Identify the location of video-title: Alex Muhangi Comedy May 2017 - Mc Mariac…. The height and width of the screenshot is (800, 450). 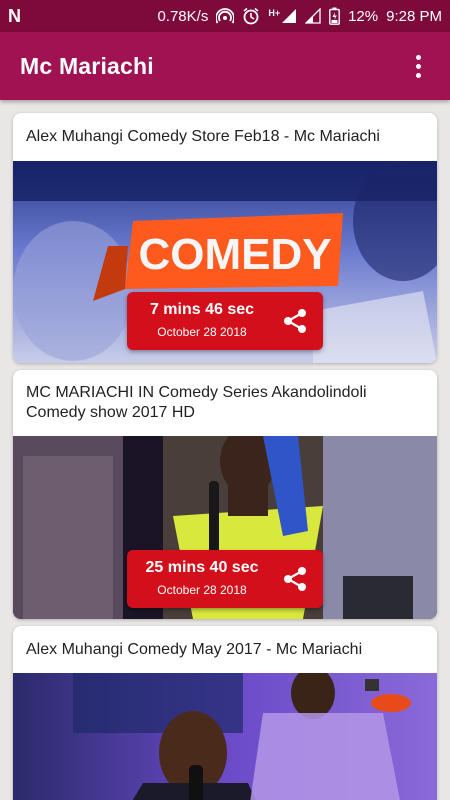
(194, 649).